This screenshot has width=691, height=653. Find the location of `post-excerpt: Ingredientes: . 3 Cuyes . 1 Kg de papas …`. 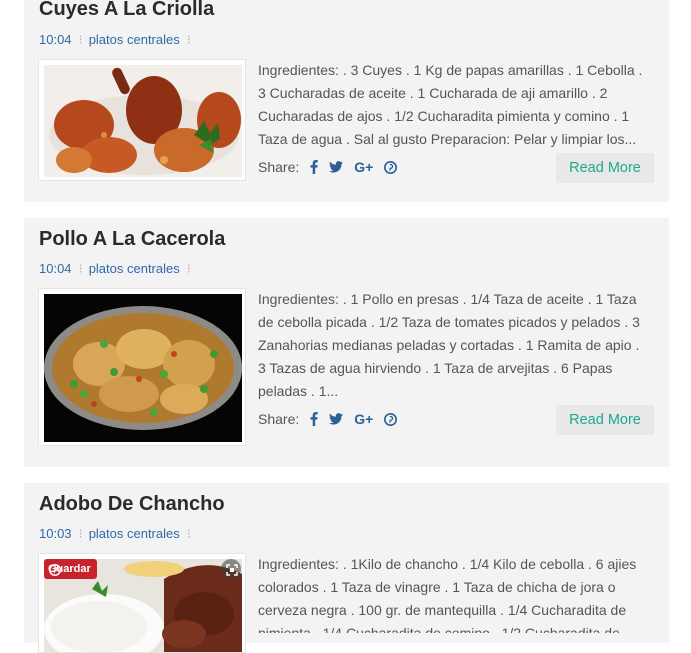

post-excerpt: Ingredientes: . 3 Cuyes . 1 Kg de papas … is located at coordinates (450, 104).